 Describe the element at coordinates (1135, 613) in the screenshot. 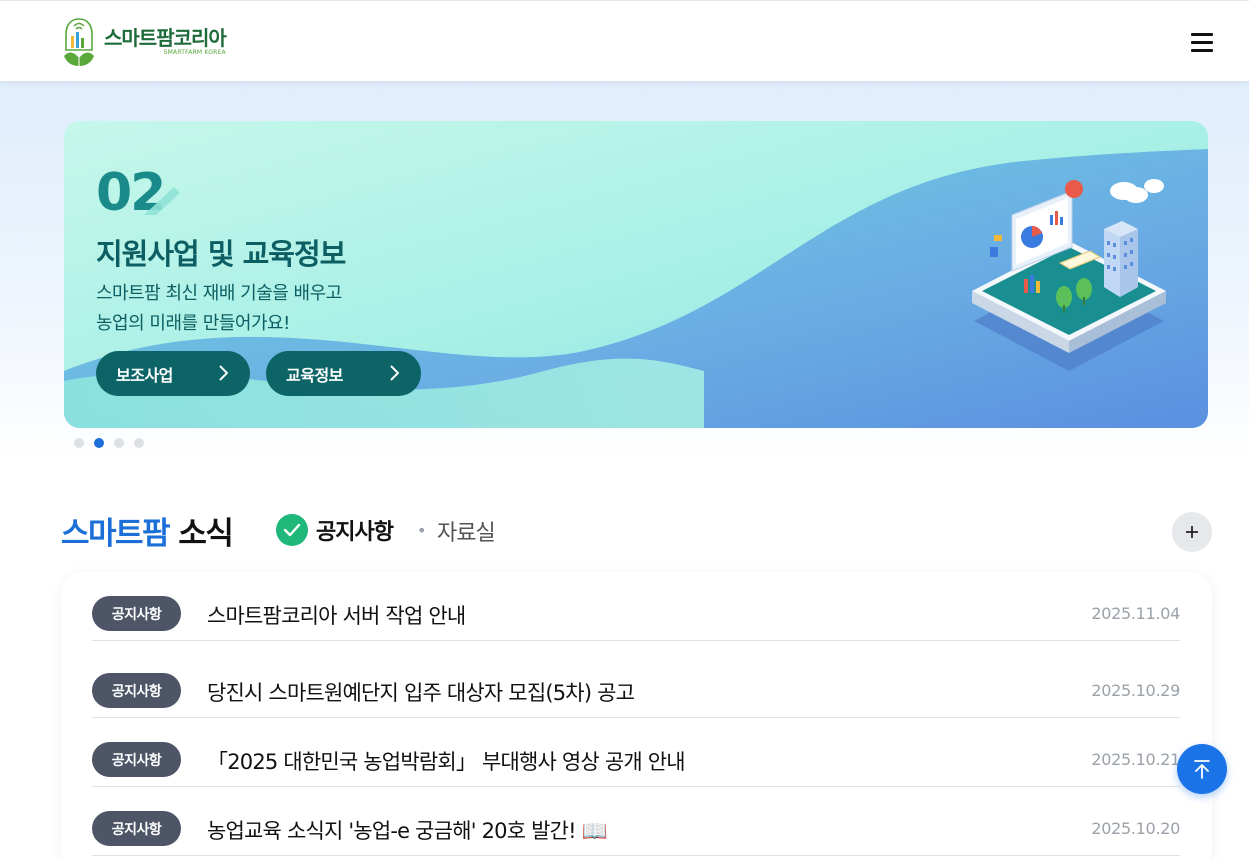

I see `notice-date: 2025.11.04` at that location.